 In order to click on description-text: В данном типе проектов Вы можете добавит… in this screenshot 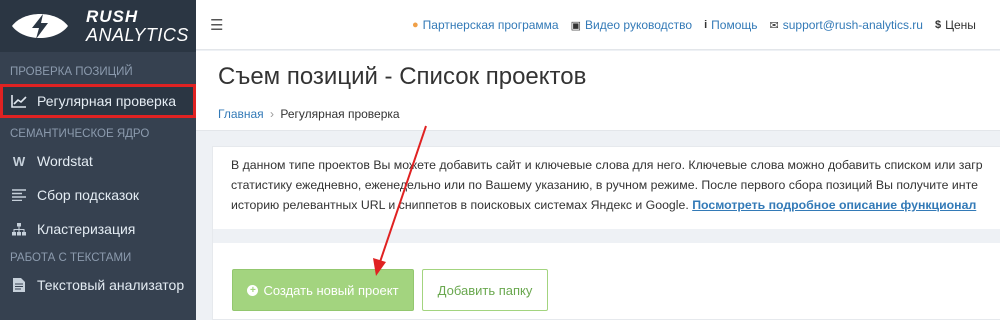, I will do `click(607, 185)`.